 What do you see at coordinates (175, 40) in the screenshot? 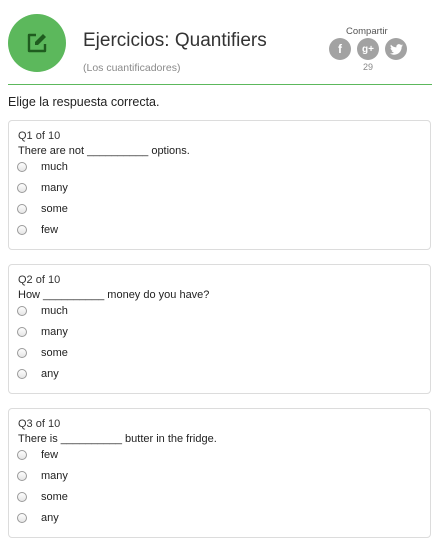
I see `page-title: Ejercicios: Quantifiers` at bounding box center [175, 40].